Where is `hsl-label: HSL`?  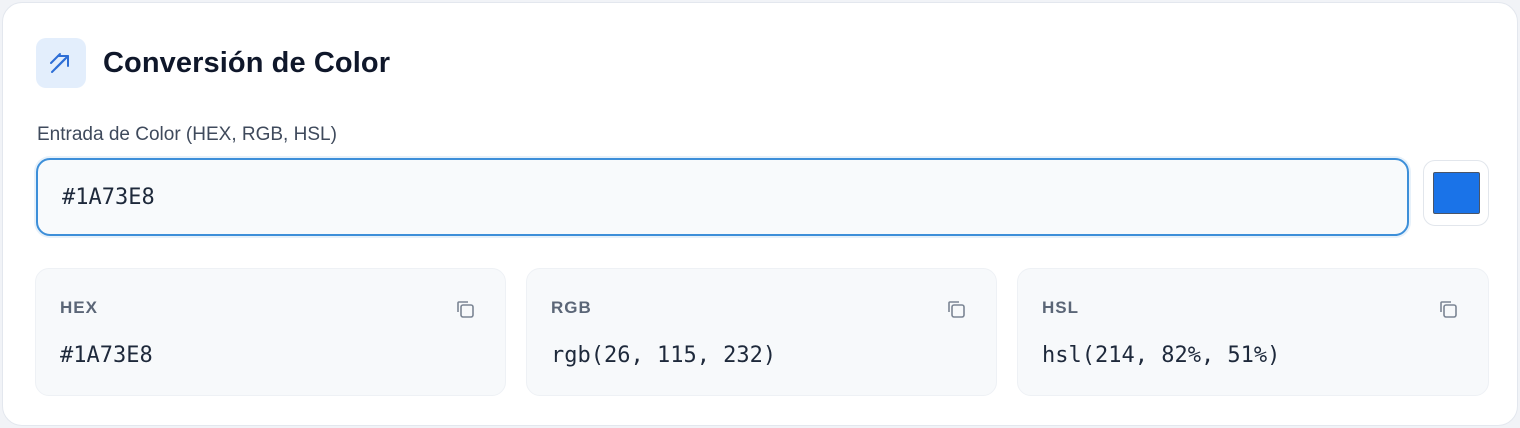
hsl-label: HSL is located at coordinates (1060, 307).